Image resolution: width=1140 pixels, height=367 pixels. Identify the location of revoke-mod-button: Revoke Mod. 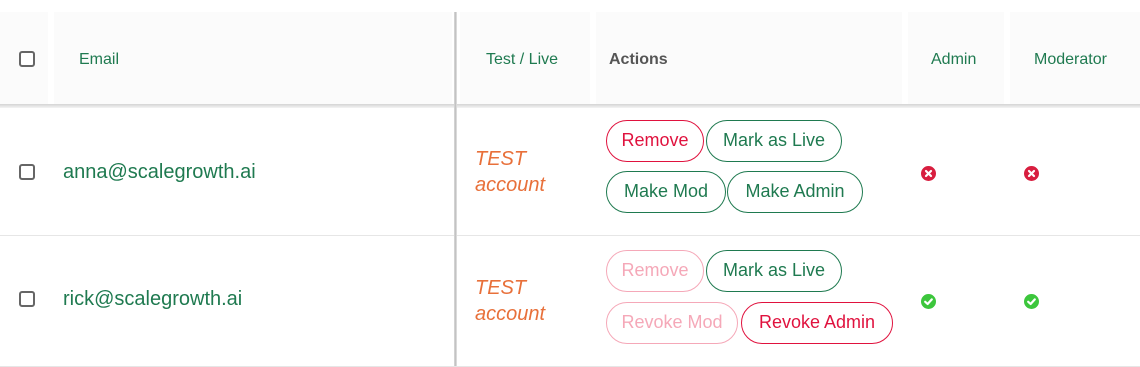
(672, 323).